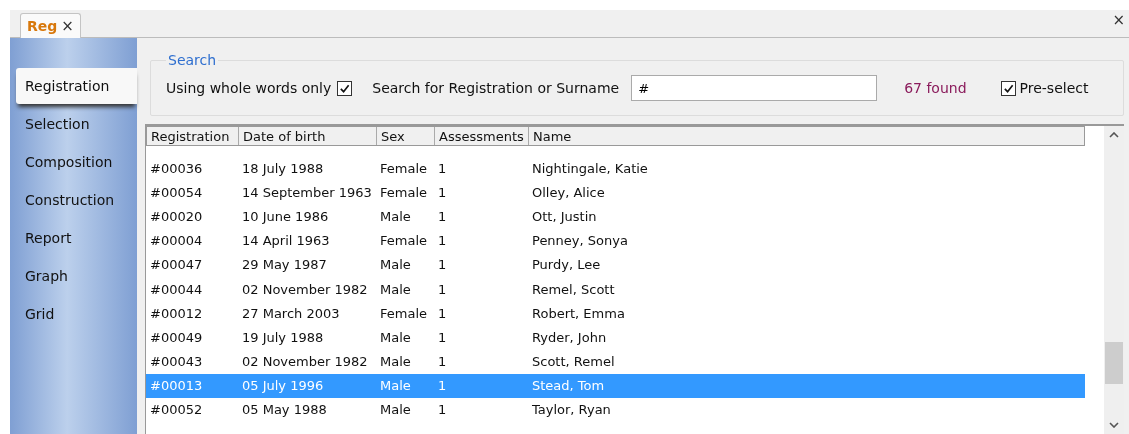 This screenshot has width=1129, height=434. Describe the element at coordinates (615, 264) in the screenshot. I see `table-row: #00047 29 May 1987 Male 1 Purdy, Lee` at that location.